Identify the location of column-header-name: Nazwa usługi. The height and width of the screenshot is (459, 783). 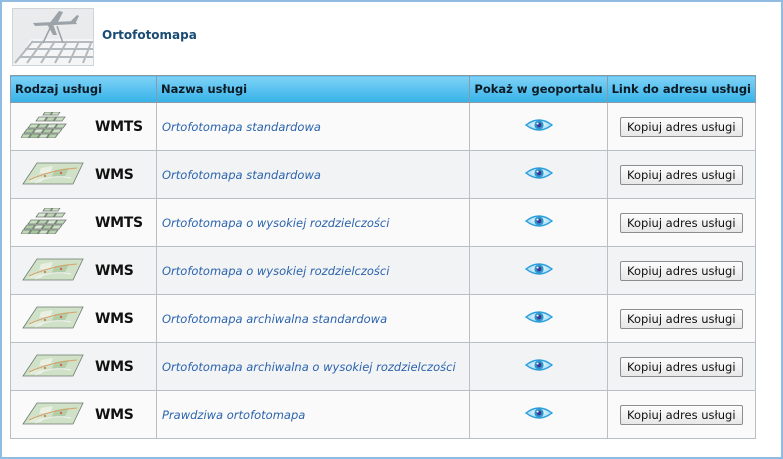
(313, 89).